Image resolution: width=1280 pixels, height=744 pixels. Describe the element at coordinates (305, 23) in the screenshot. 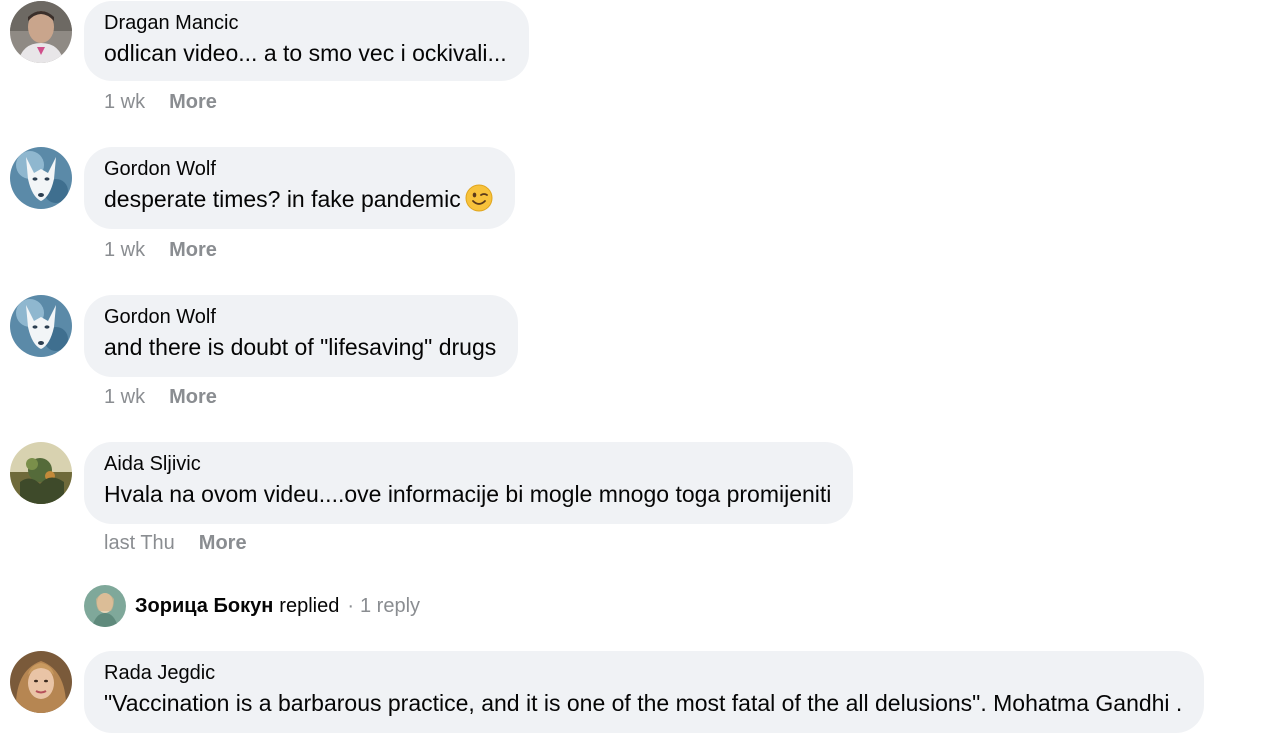

I see `comment-author: Dragan Mancic` at that location.